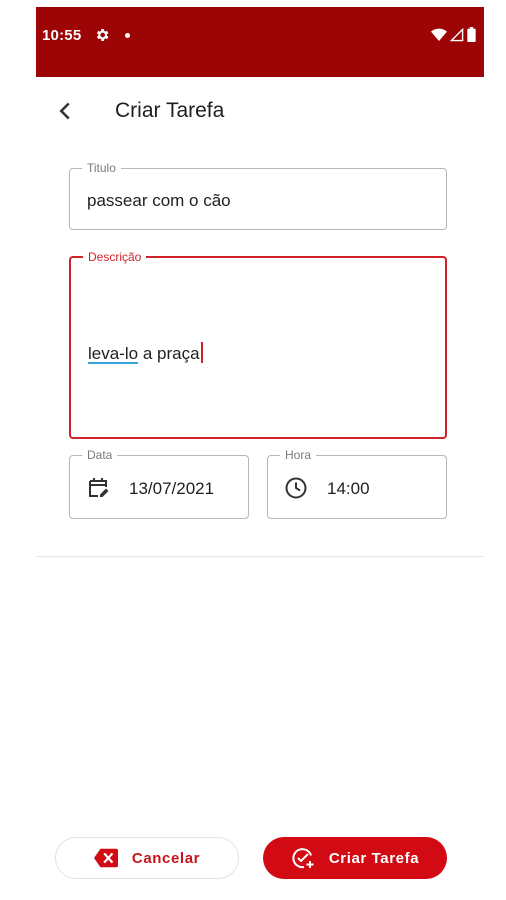  What do you see at coordinates (201, 352) in the screenshot?
I see `text-cursor` at bounding box center [201, 352].